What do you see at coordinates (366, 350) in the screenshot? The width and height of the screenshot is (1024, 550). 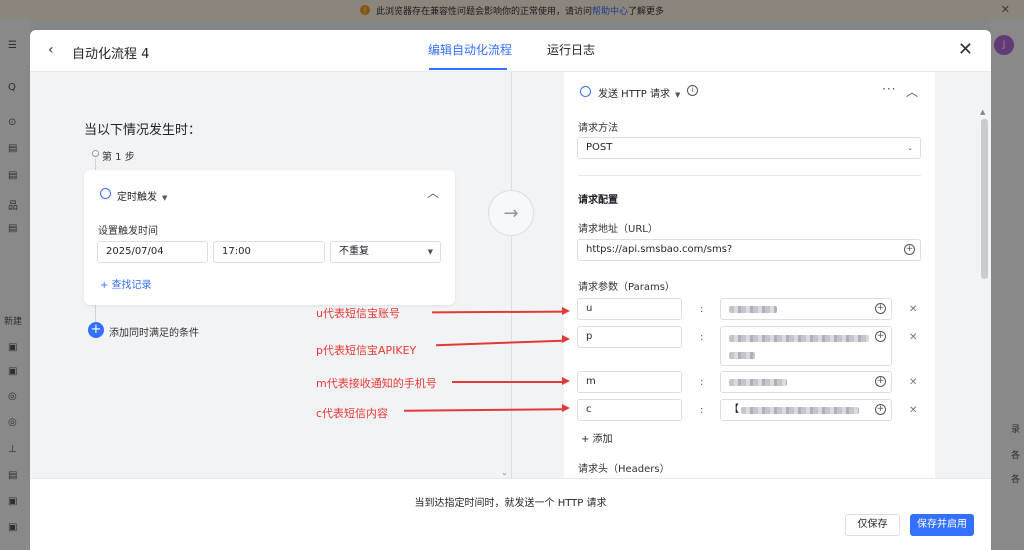 I see `annotation-p: p代表短信宝APIKEY` at bounding box center [366, 350].